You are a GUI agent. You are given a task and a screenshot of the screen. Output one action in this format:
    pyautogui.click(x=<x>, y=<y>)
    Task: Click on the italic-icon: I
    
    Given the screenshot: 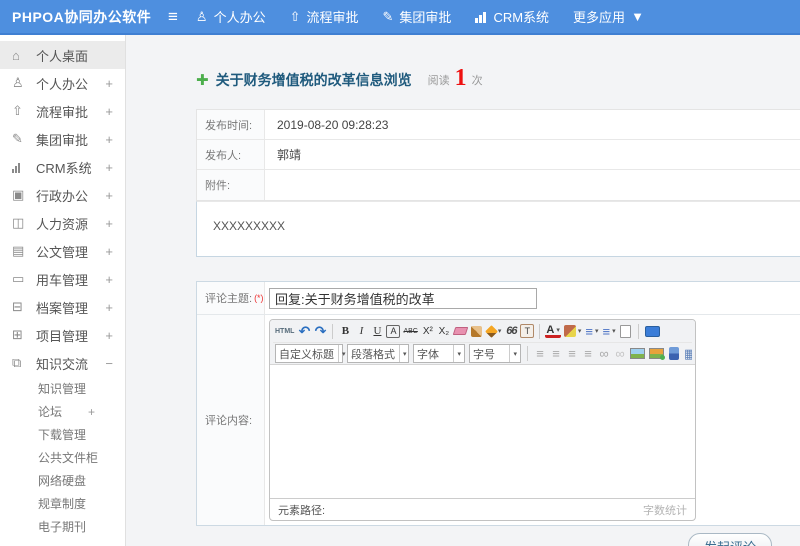 What is the action you would take?
    pyautogui.click(x=361, y=331)
    